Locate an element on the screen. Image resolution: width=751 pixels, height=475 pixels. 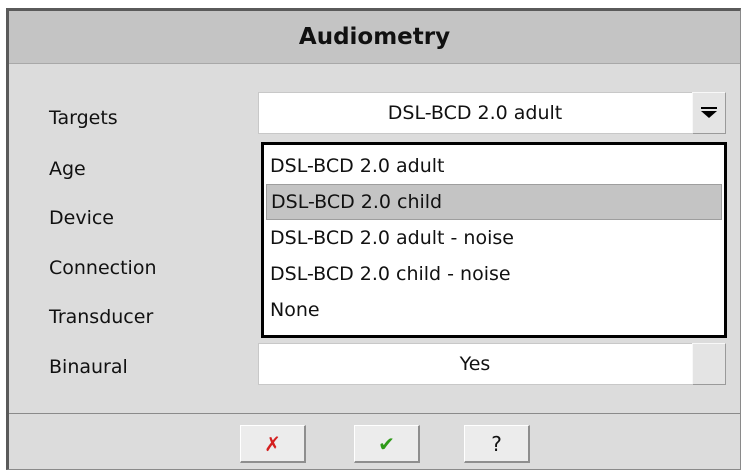
targets-select: DSL-BCD 2.0 adult is located at coordinates (492, 113).